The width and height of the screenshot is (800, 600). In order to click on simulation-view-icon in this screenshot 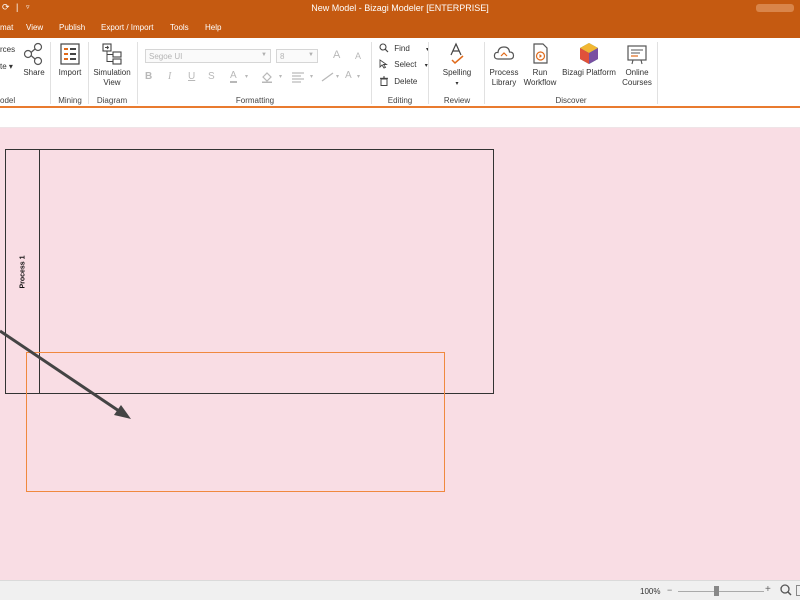, I will do `click(112, 54)`.